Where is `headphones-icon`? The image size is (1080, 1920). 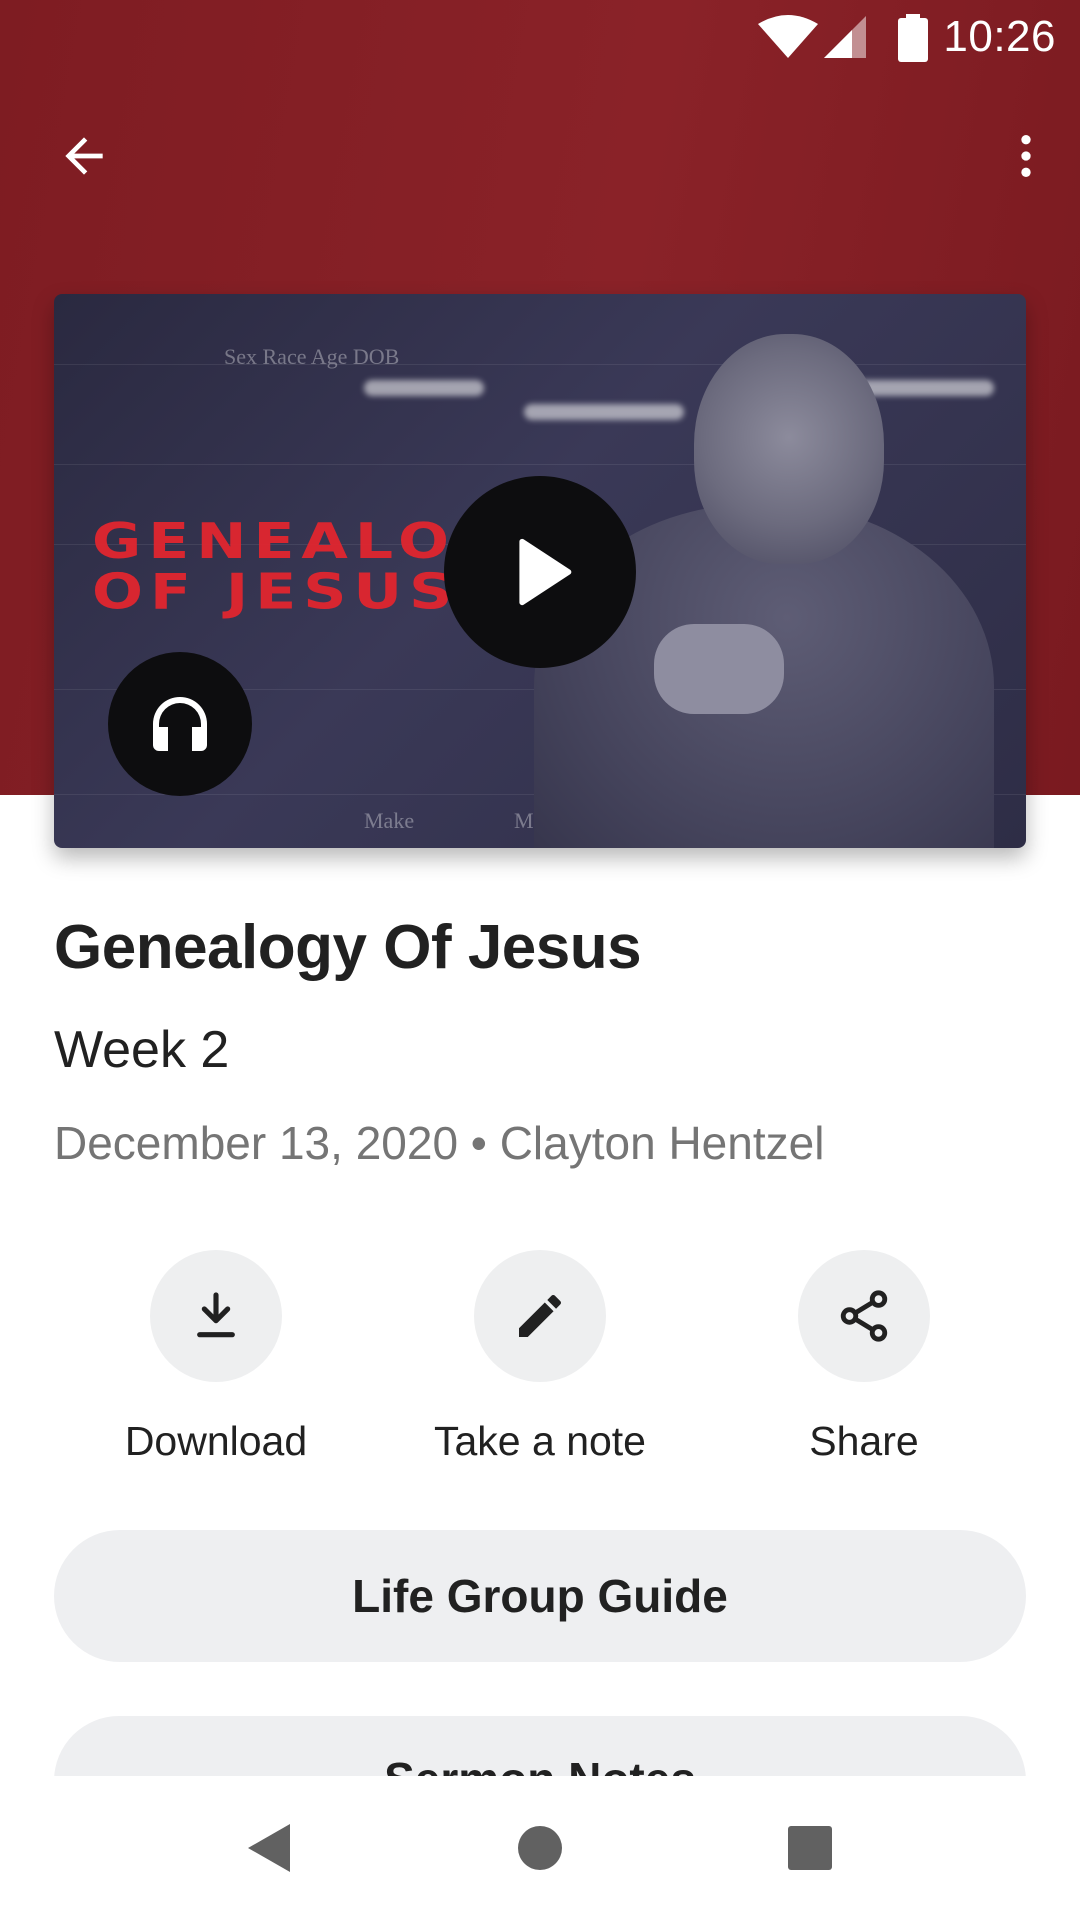
headphones-icon is located at coordinates (180, 724).